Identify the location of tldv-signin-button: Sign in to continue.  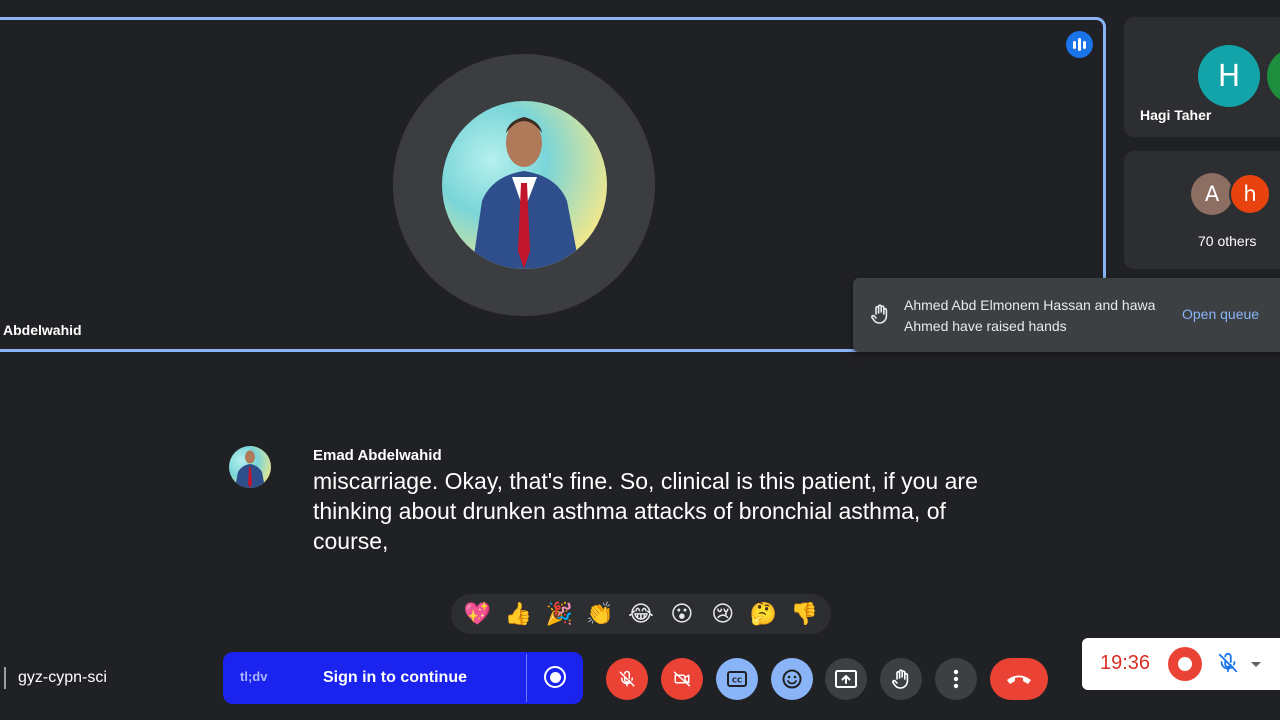
(395, 678).